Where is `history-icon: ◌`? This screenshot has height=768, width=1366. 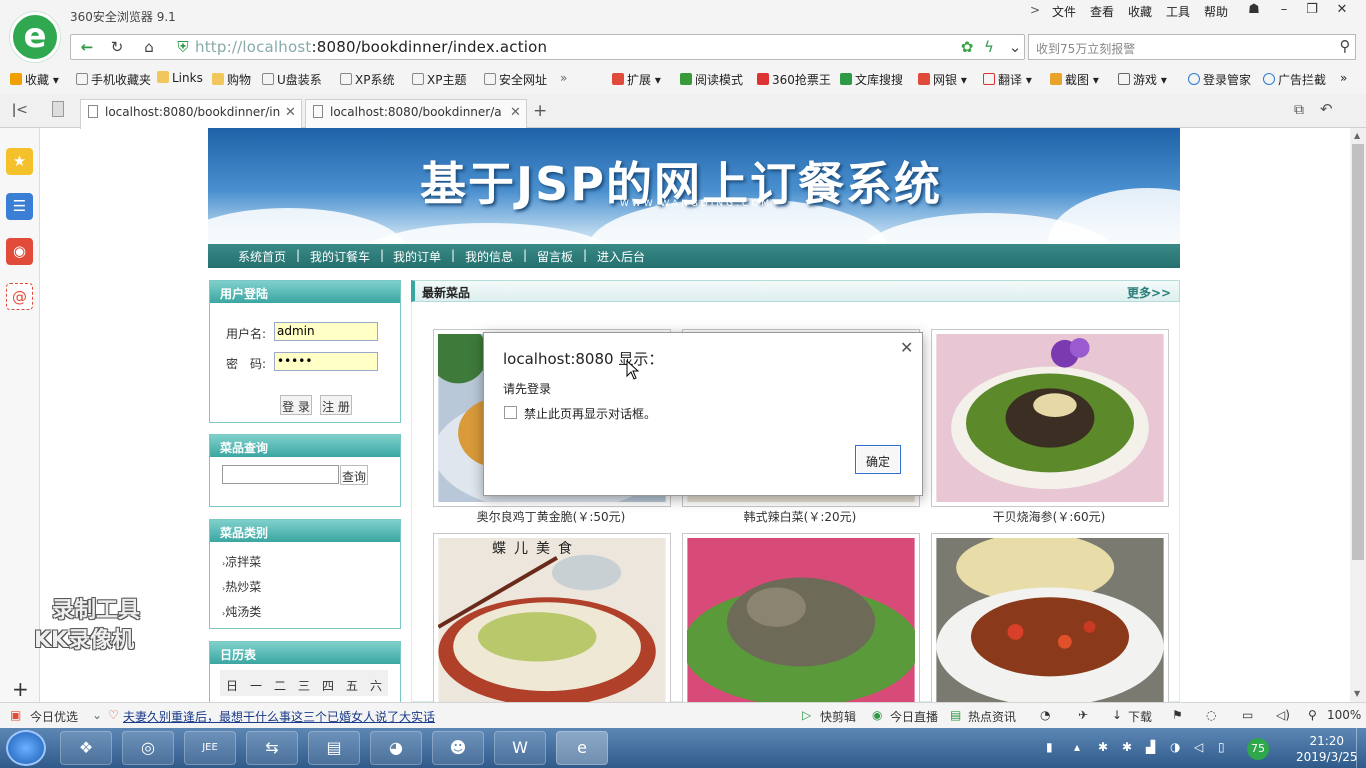 history-icon: ◌ is located at coordinates (1211, 715).